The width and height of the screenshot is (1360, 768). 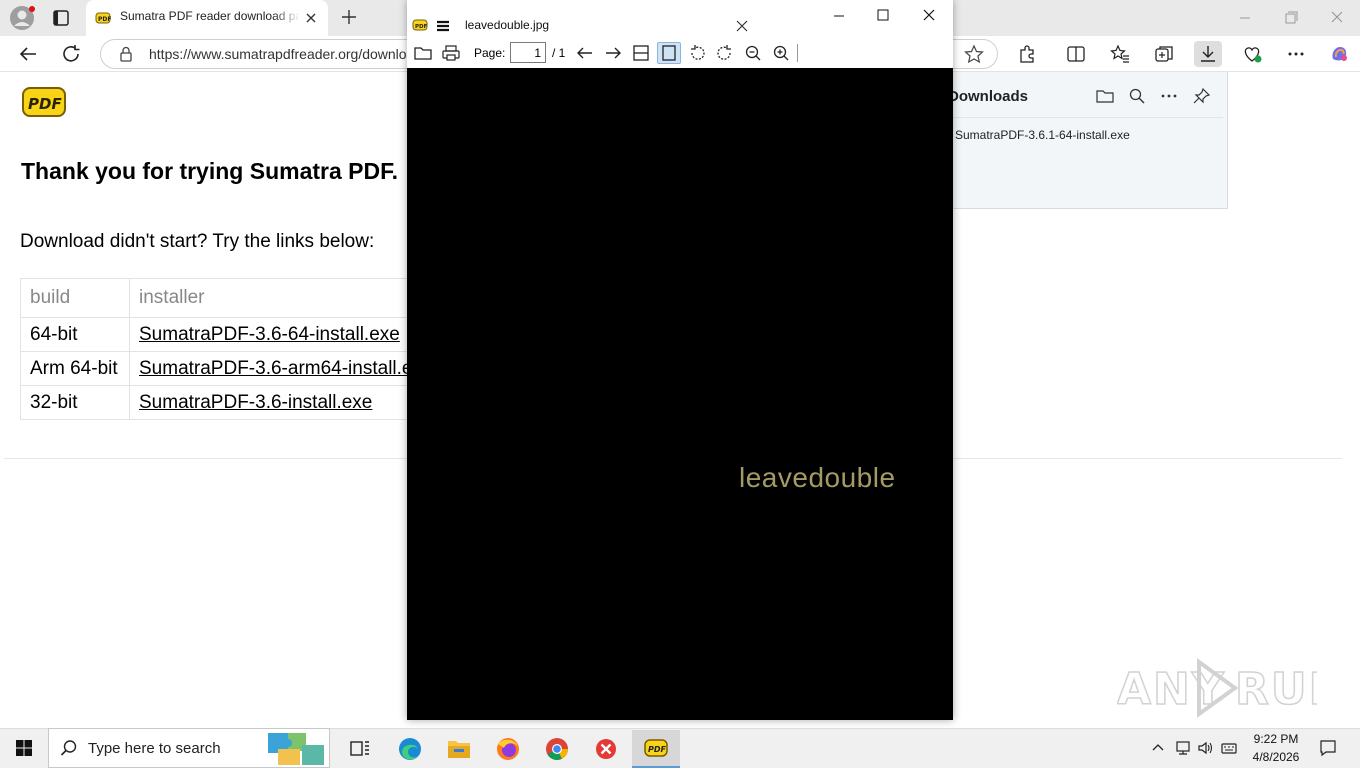 What do you see at coordinates (28, 54) in the screenshot?
I see `back-arrow-icon` at bounding box center [28, 54].